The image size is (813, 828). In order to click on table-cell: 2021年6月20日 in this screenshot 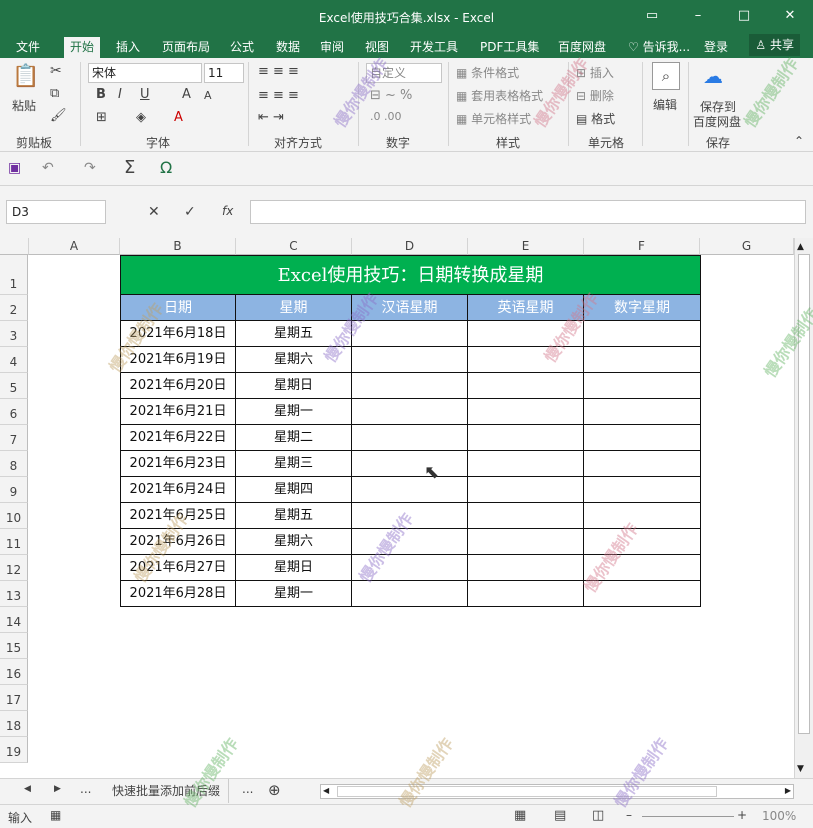, I will do `click(178, 386)`.